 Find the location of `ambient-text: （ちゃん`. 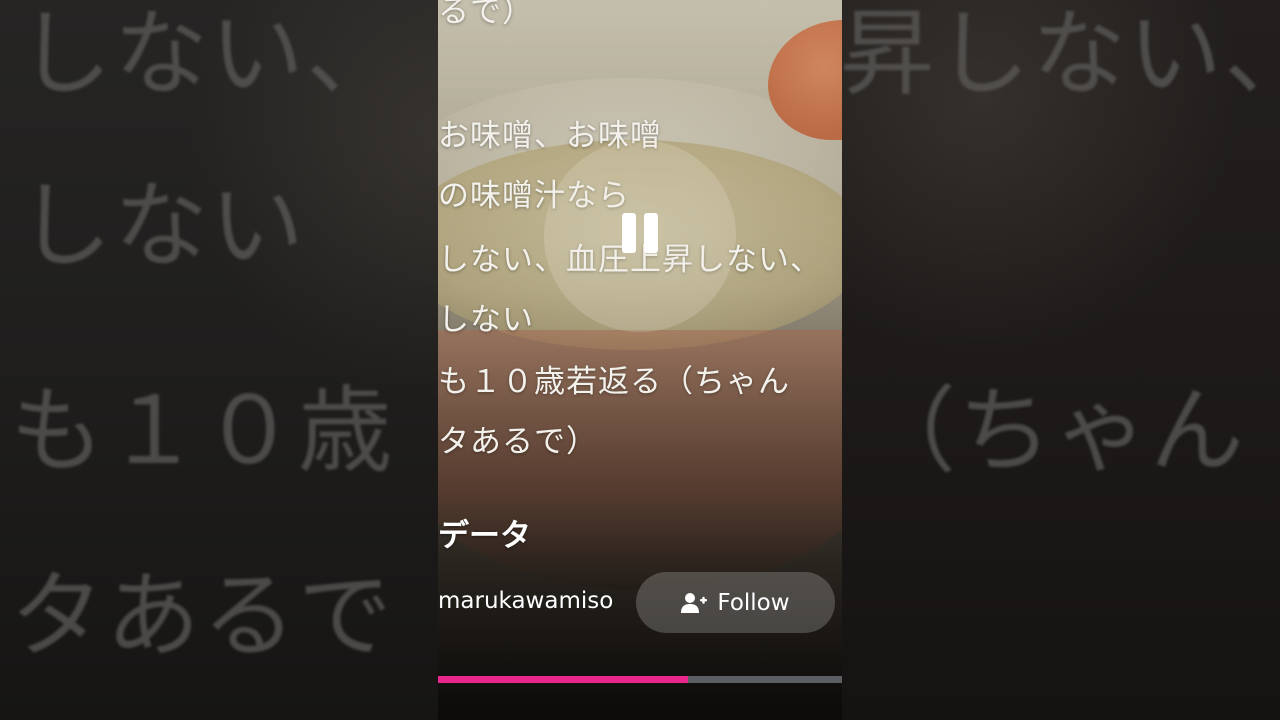

ambient-text: （ちゃん is located at coordinates (1054, 431).